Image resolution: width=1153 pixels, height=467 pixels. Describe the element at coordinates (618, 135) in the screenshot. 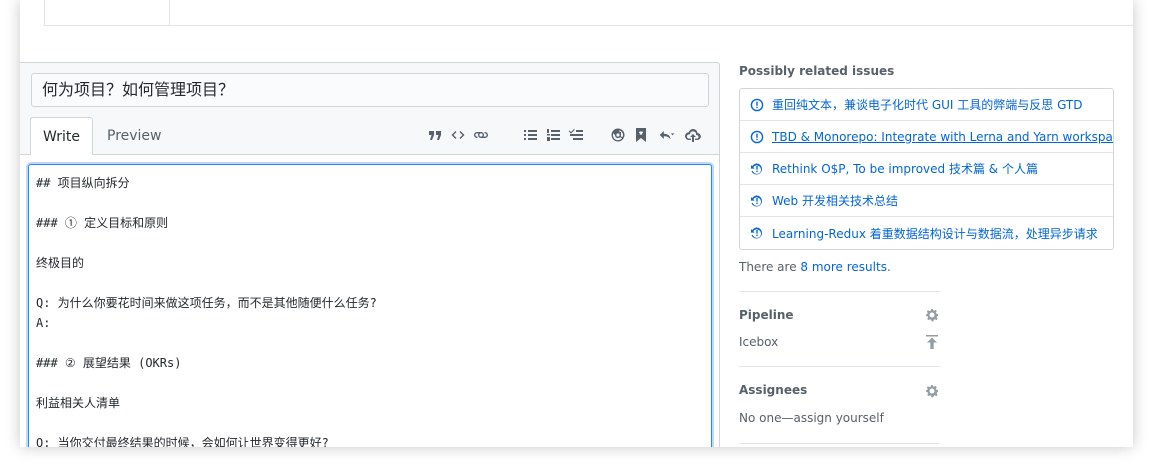

I see `mention-icon` at that location.